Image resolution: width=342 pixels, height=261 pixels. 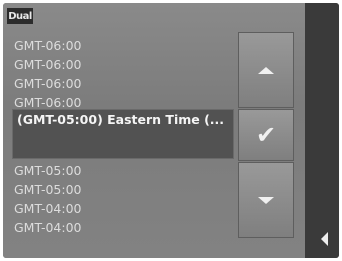 I want to click on triangle-down-icon, so click(x=266, y=200).